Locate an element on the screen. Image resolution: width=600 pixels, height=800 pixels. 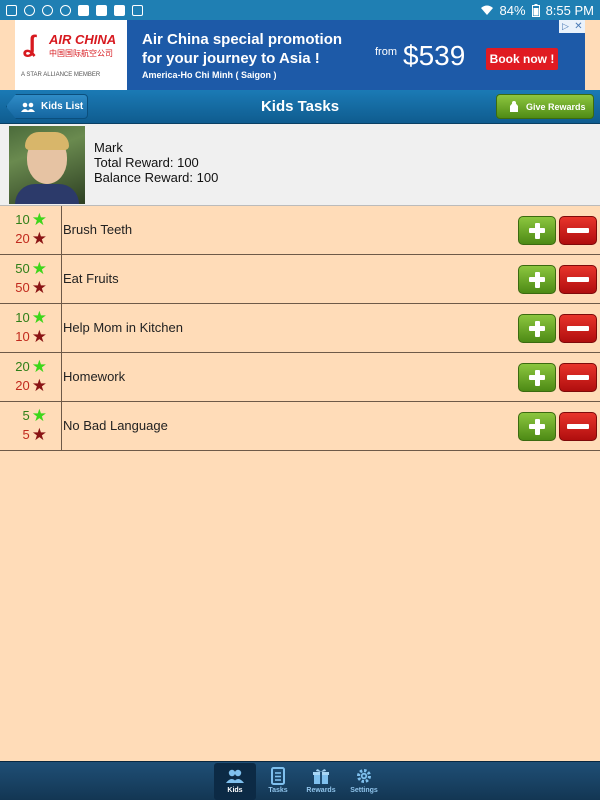
ad-headline-line-1: Air China special promotion is located at coordinates (242, 39).